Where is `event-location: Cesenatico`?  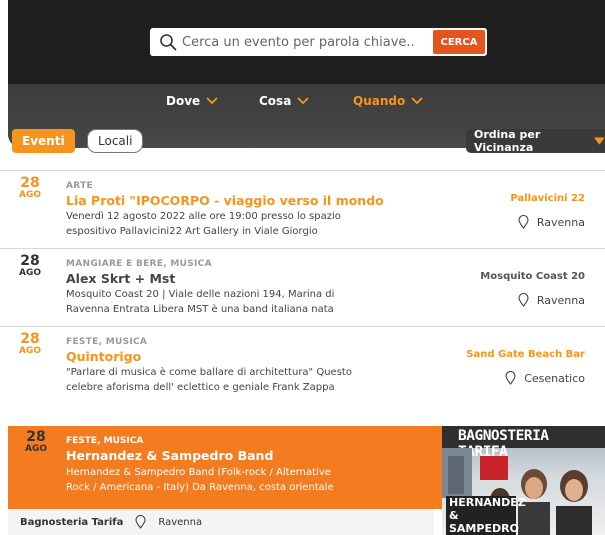
event-location: Cesenatico is located at coordinates (545, 378).